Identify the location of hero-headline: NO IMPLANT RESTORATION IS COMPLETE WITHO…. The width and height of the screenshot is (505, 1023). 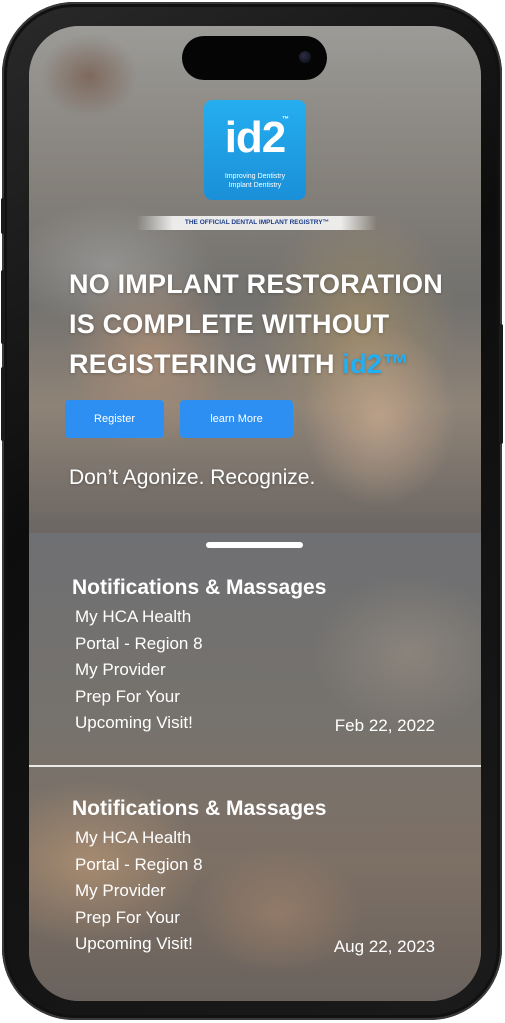
(269, 324).